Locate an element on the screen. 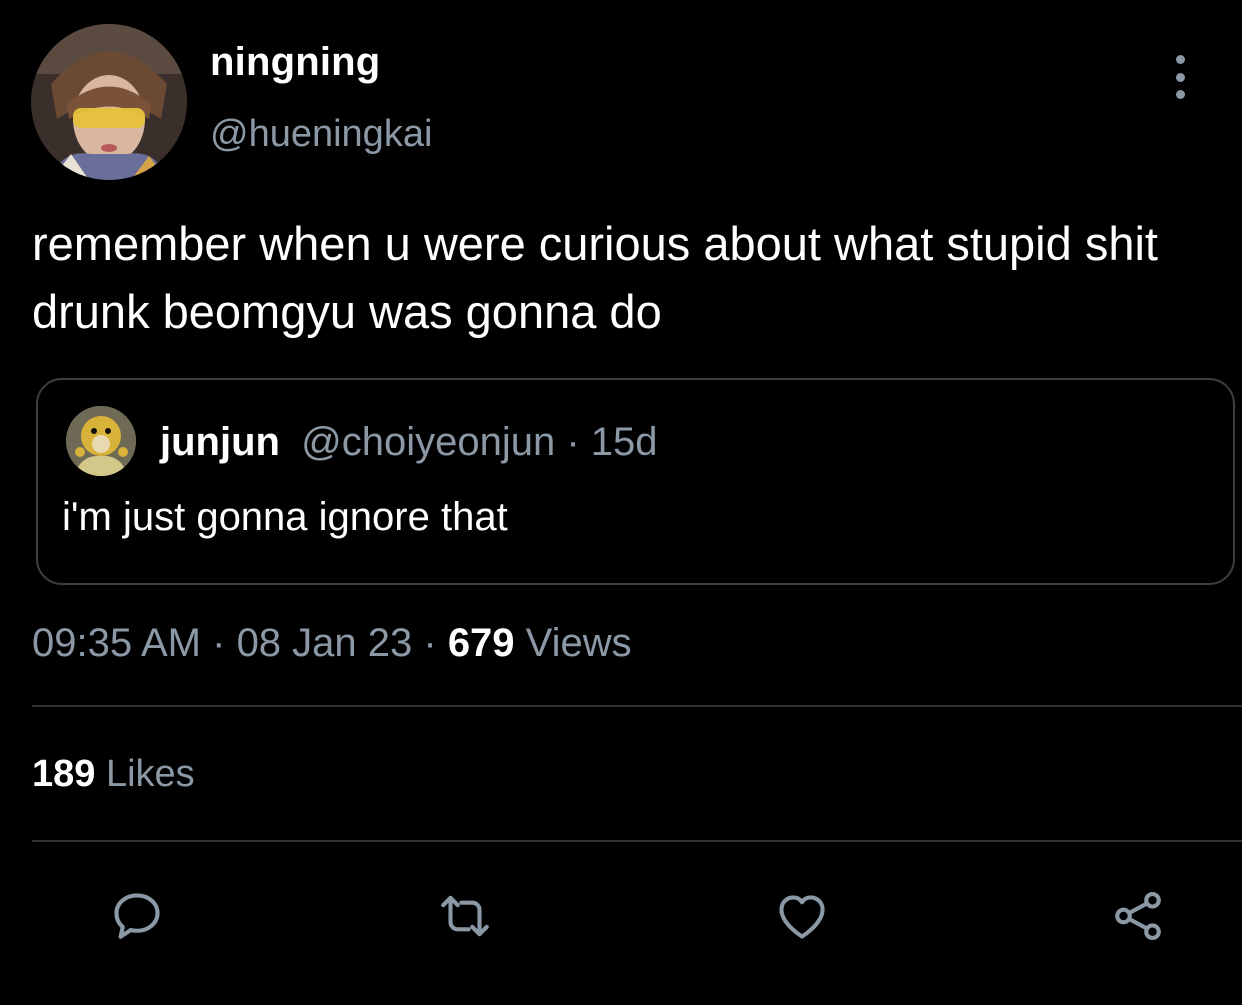  like-button is located at coordinates (802, 916).